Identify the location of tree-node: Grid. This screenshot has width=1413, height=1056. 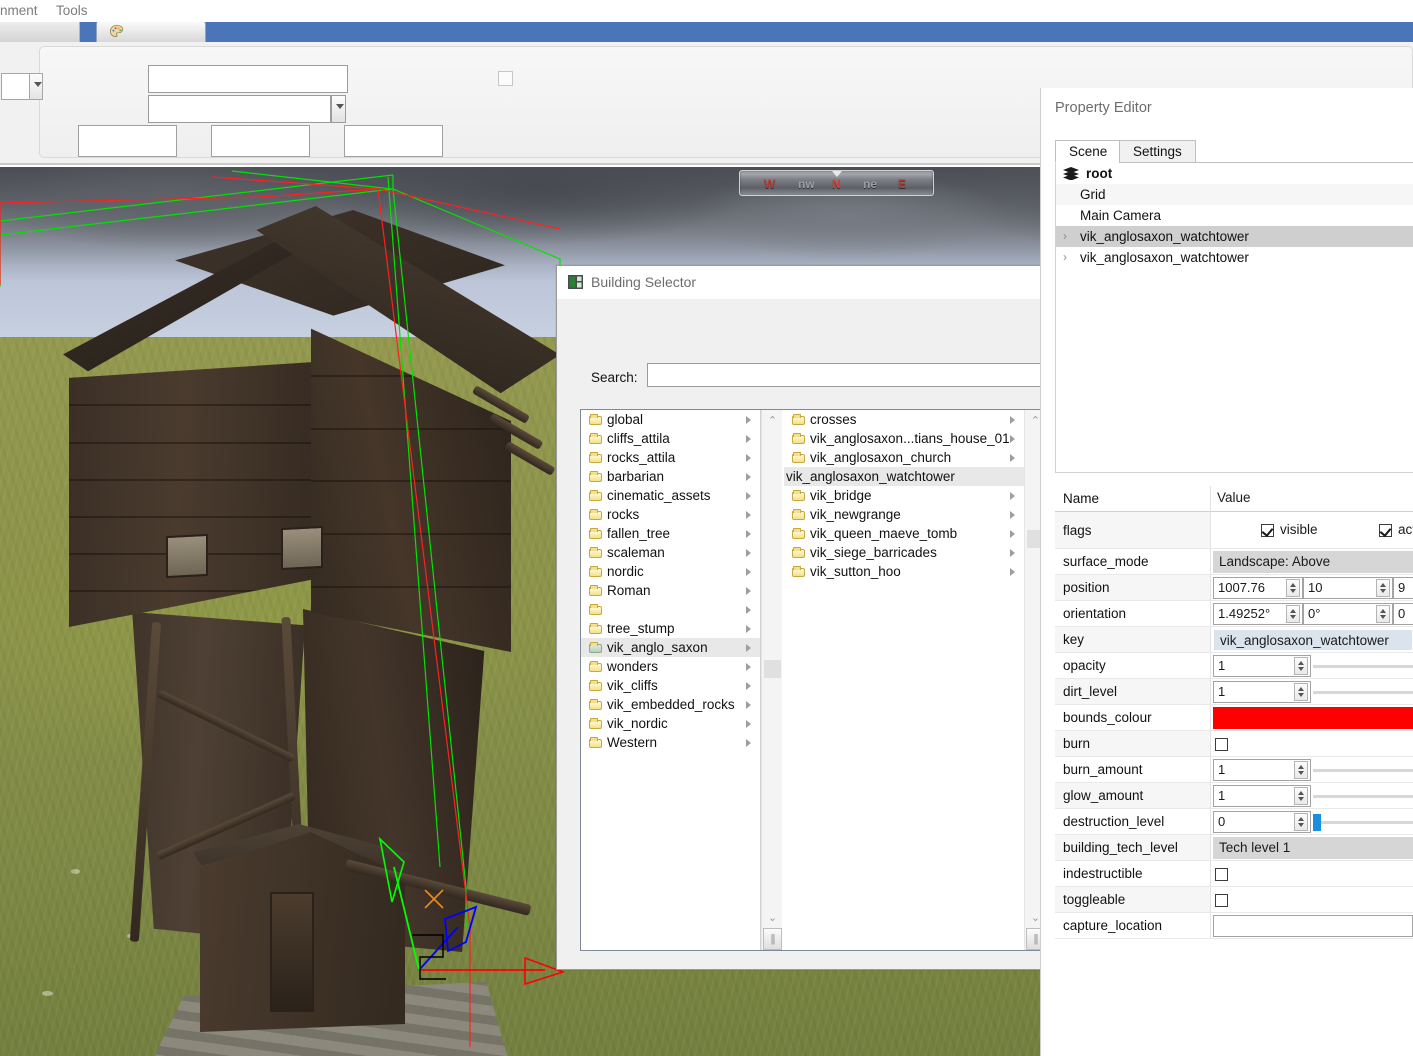
(1234, 194).